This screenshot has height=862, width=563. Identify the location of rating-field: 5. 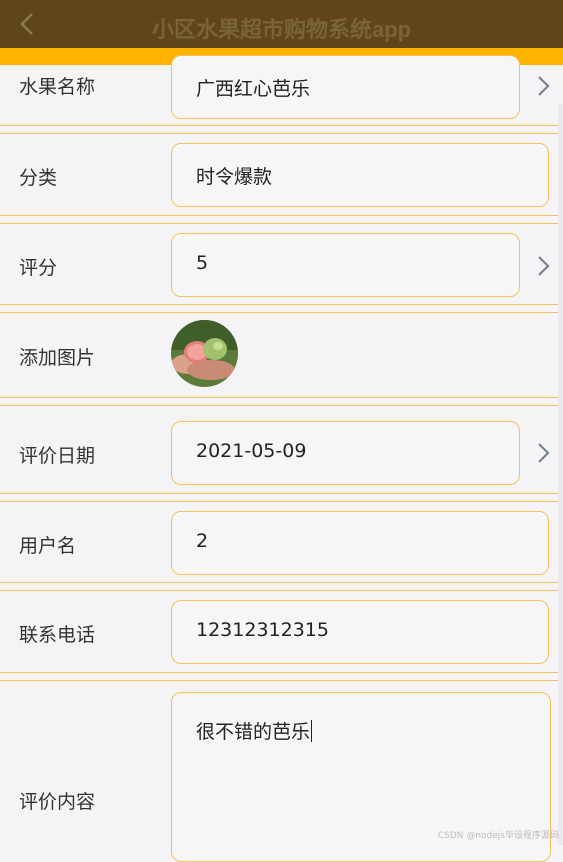
(345, 265).